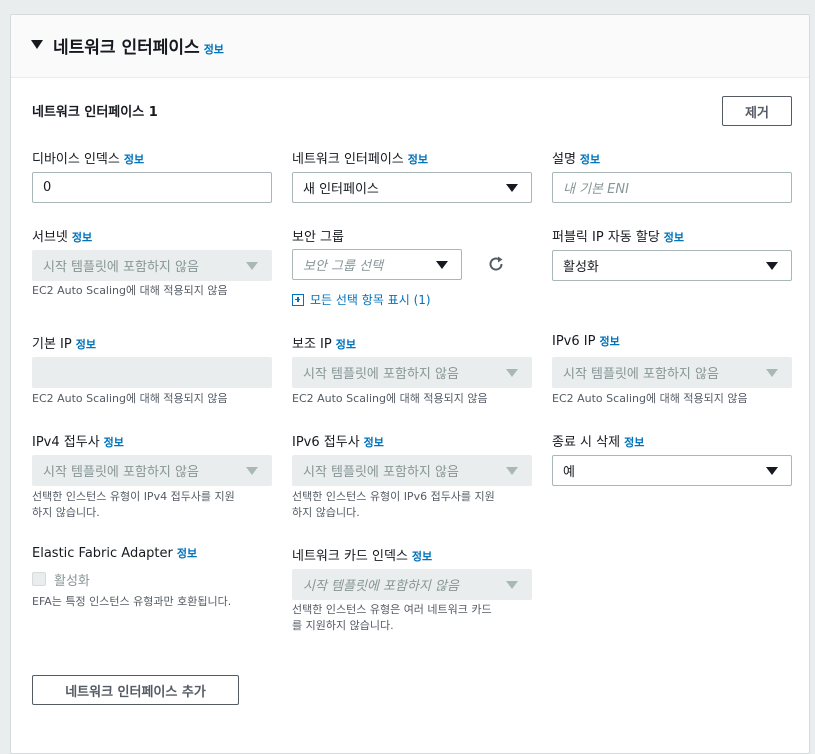  What do you see at coordinates (133, 504) in the screenshot?
I see `ipv4-prefix-hint: 선택한 인스턴스 유형이 IPv4 접두사를 지원 하지 않습니다.` at bounding box center [133, 504].